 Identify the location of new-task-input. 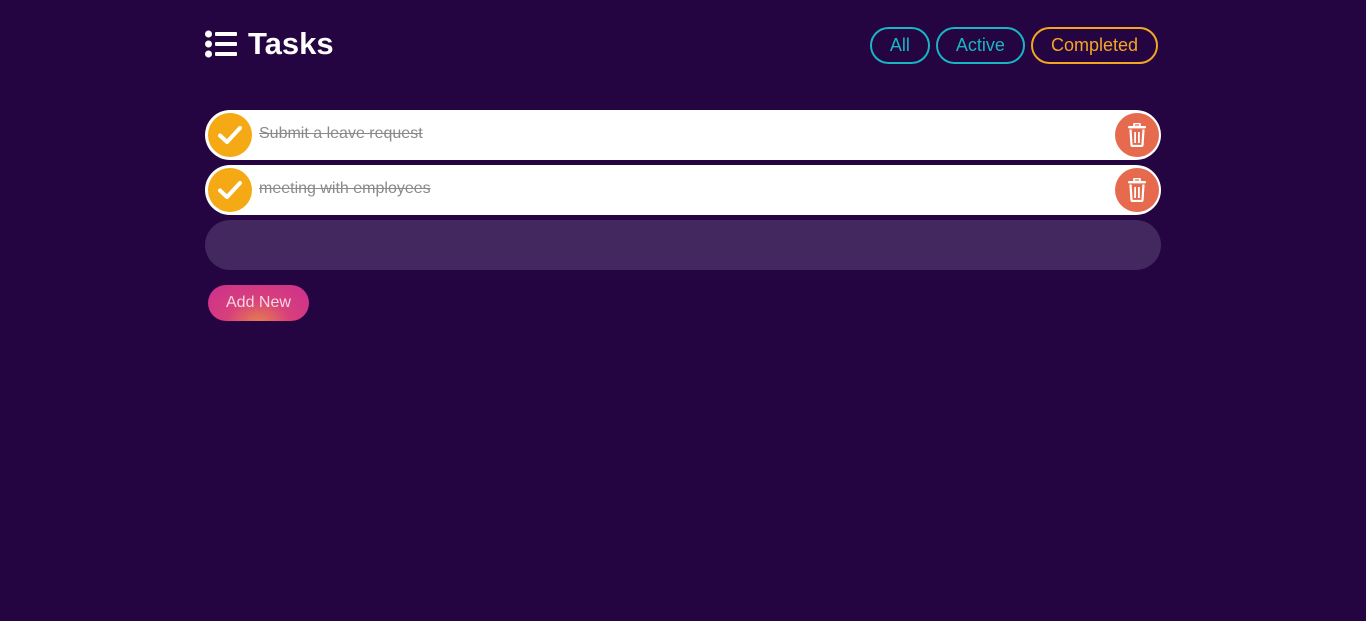
(683, 245).